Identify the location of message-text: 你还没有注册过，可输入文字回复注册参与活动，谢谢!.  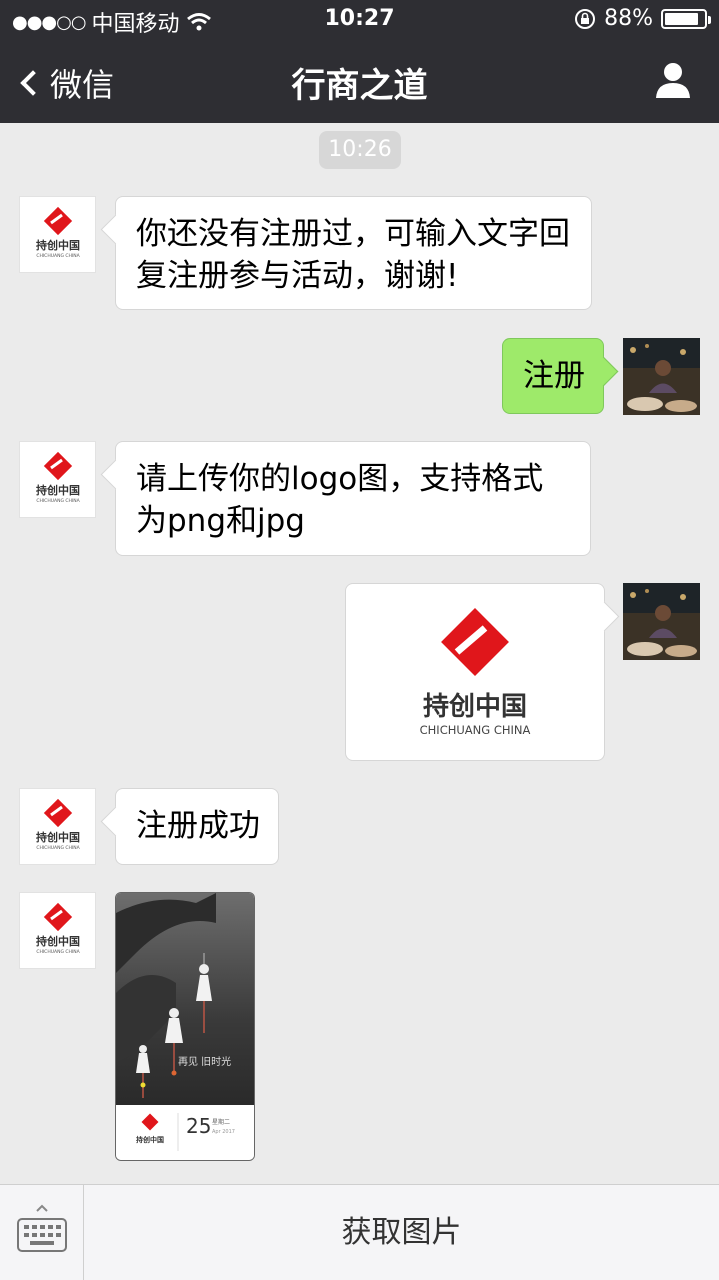
(353, 255).